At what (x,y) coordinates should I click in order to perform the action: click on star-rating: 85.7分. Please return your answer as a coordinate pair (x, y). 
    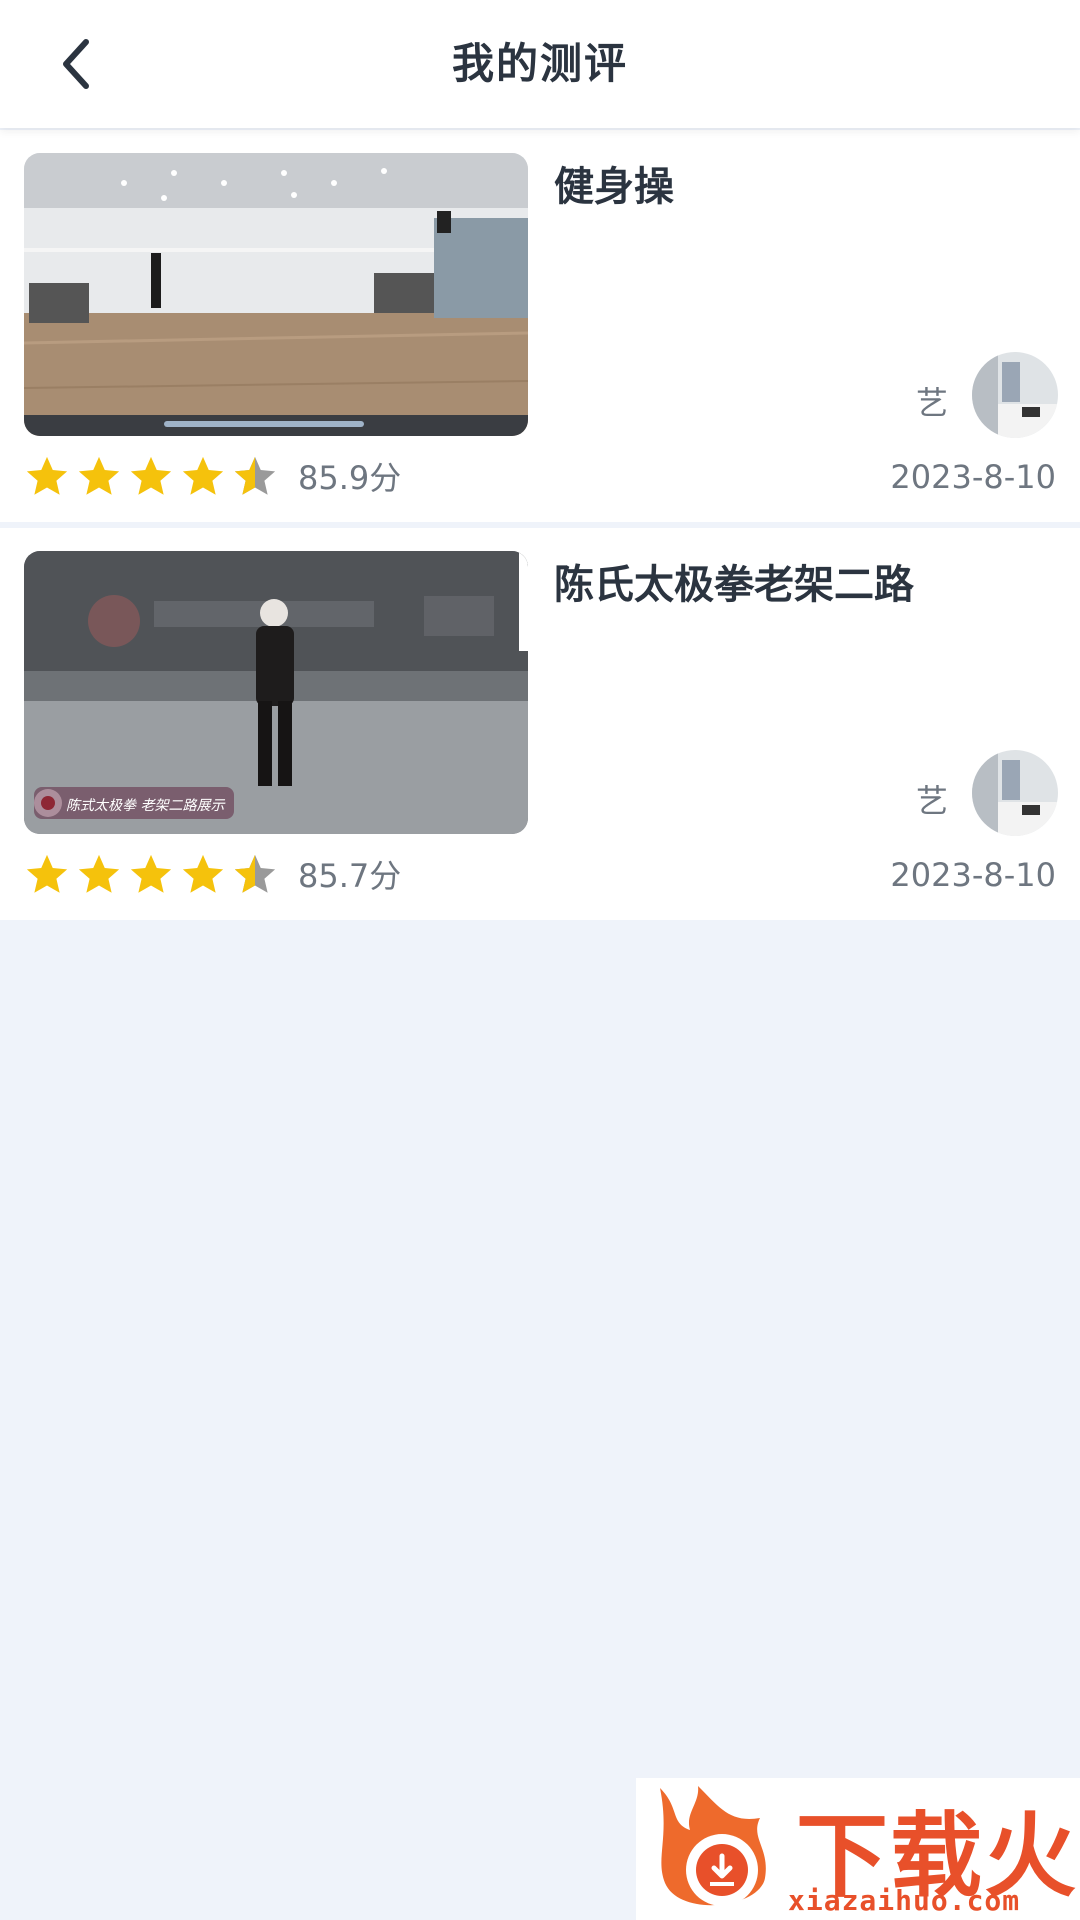
    Looking at the image, I should click on (212, 874).